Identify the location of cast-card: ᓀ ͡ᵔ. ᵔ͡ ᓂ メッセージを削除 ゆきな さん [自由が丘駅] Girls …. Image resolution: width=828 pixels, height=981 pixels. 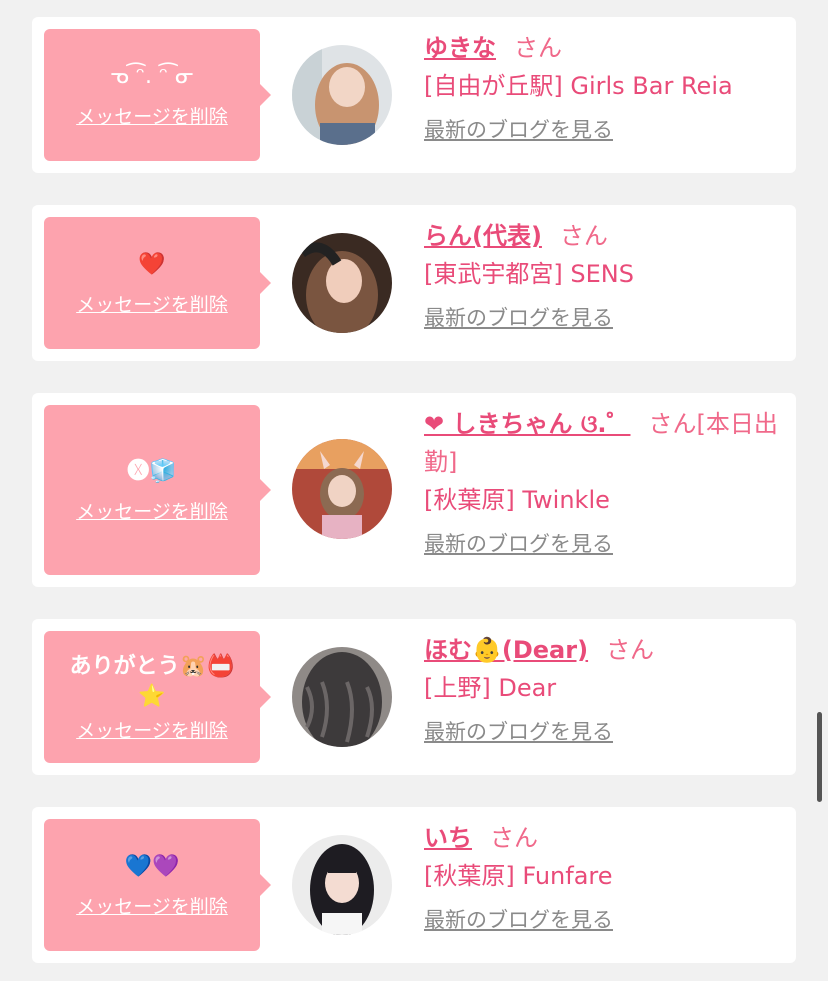
(414, 95).